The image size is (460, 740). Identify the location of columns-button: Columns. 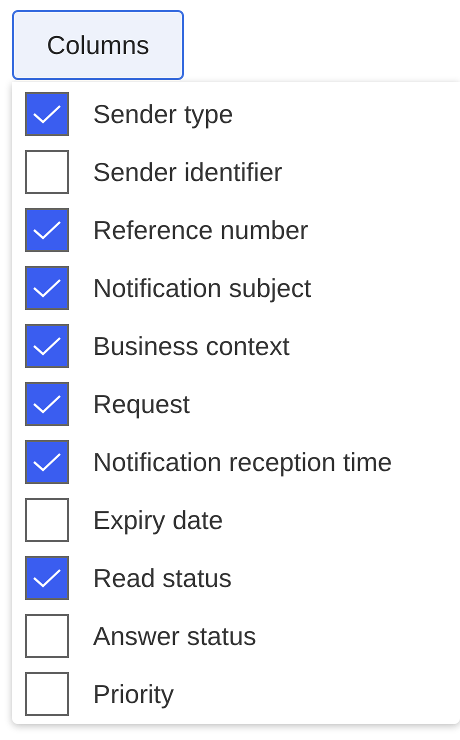
(98, 45).